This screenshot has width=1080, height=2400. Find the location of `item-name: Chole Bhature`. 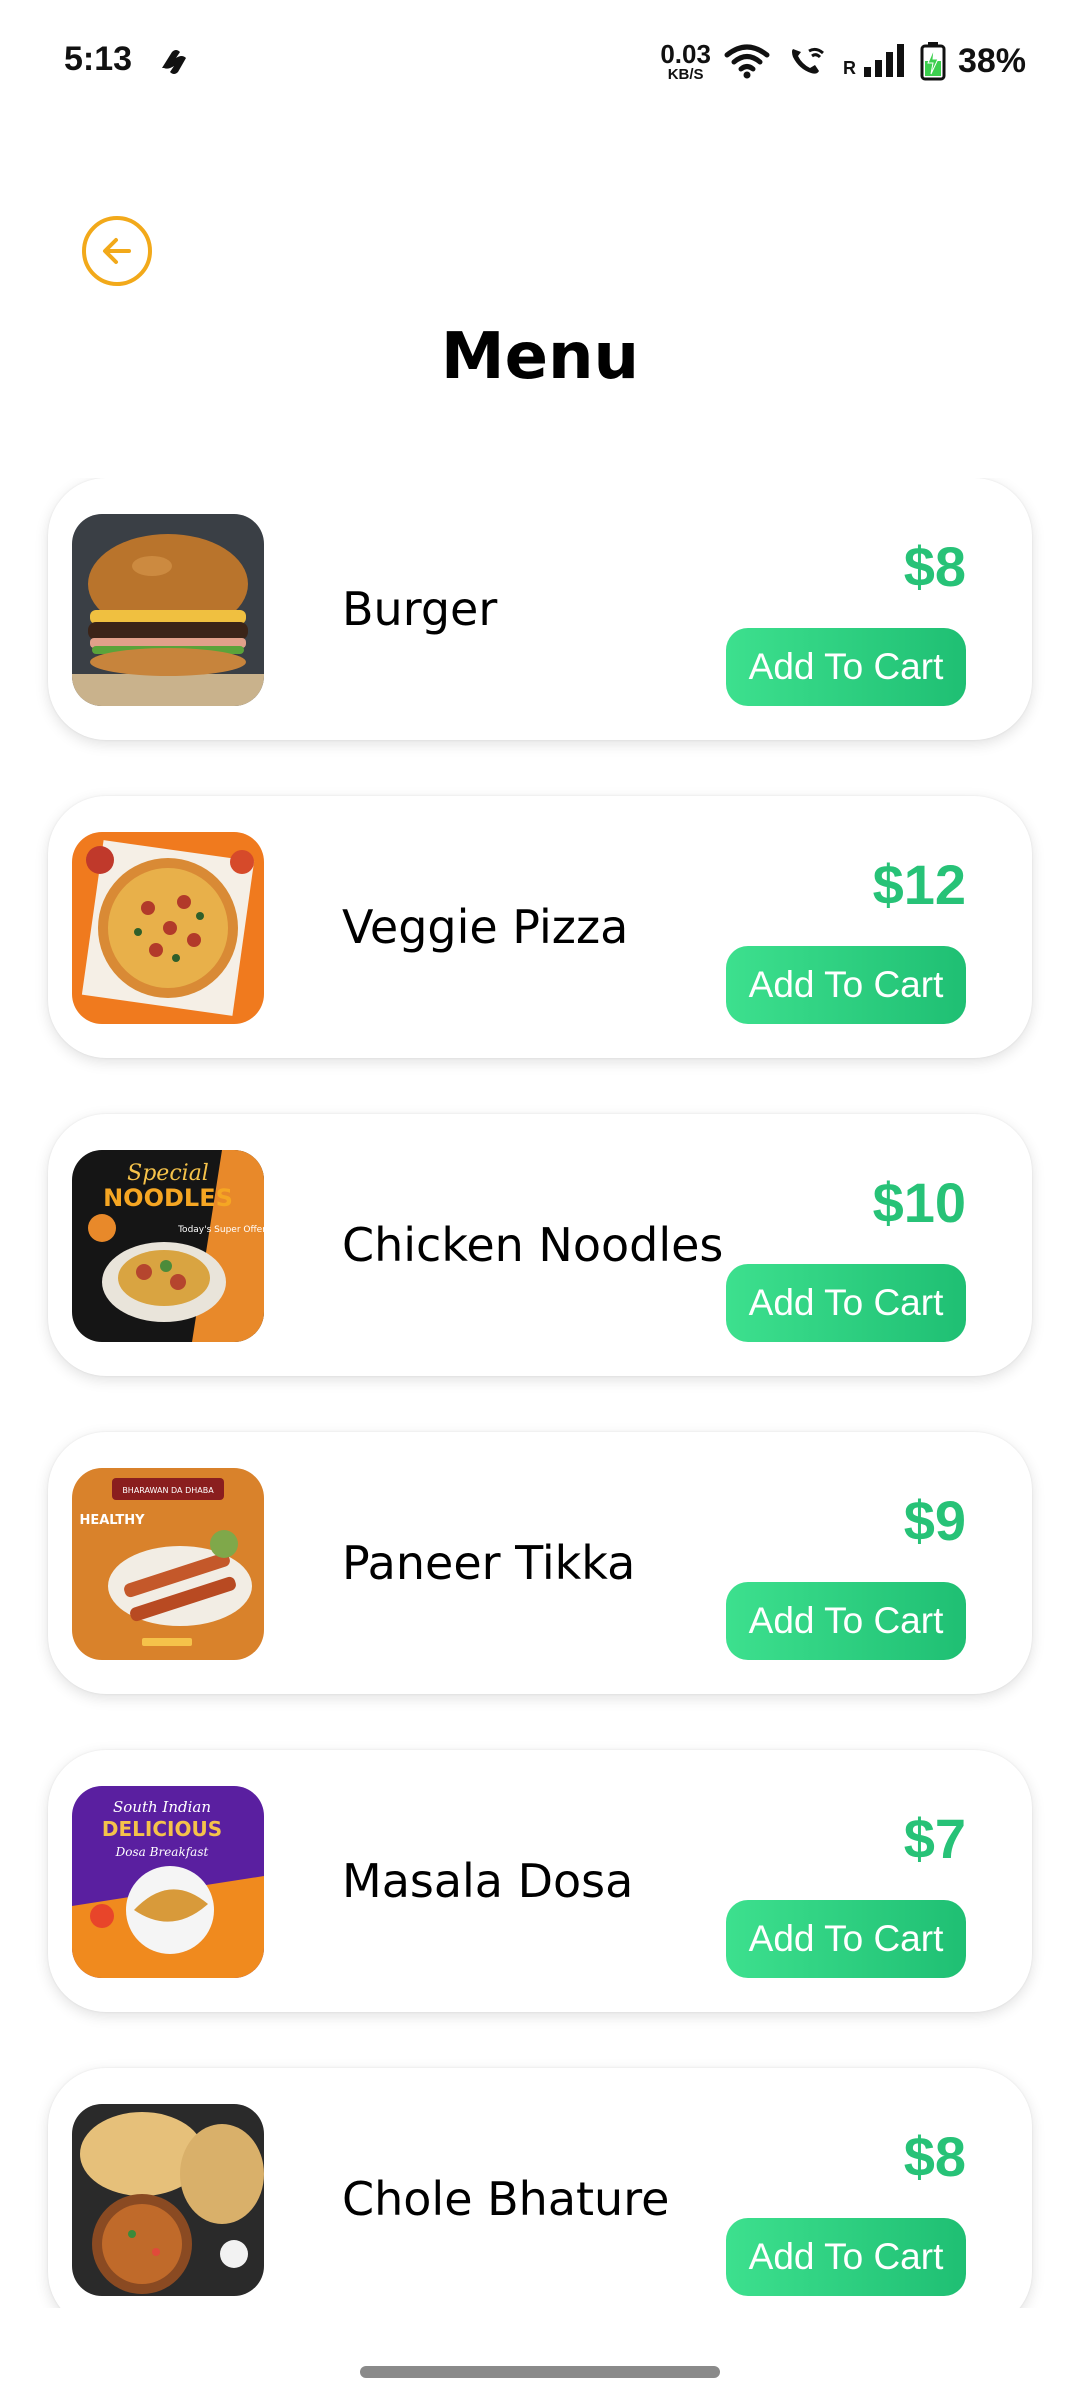

item-name: Chole Bhature is located at coordinates (506, 2199).